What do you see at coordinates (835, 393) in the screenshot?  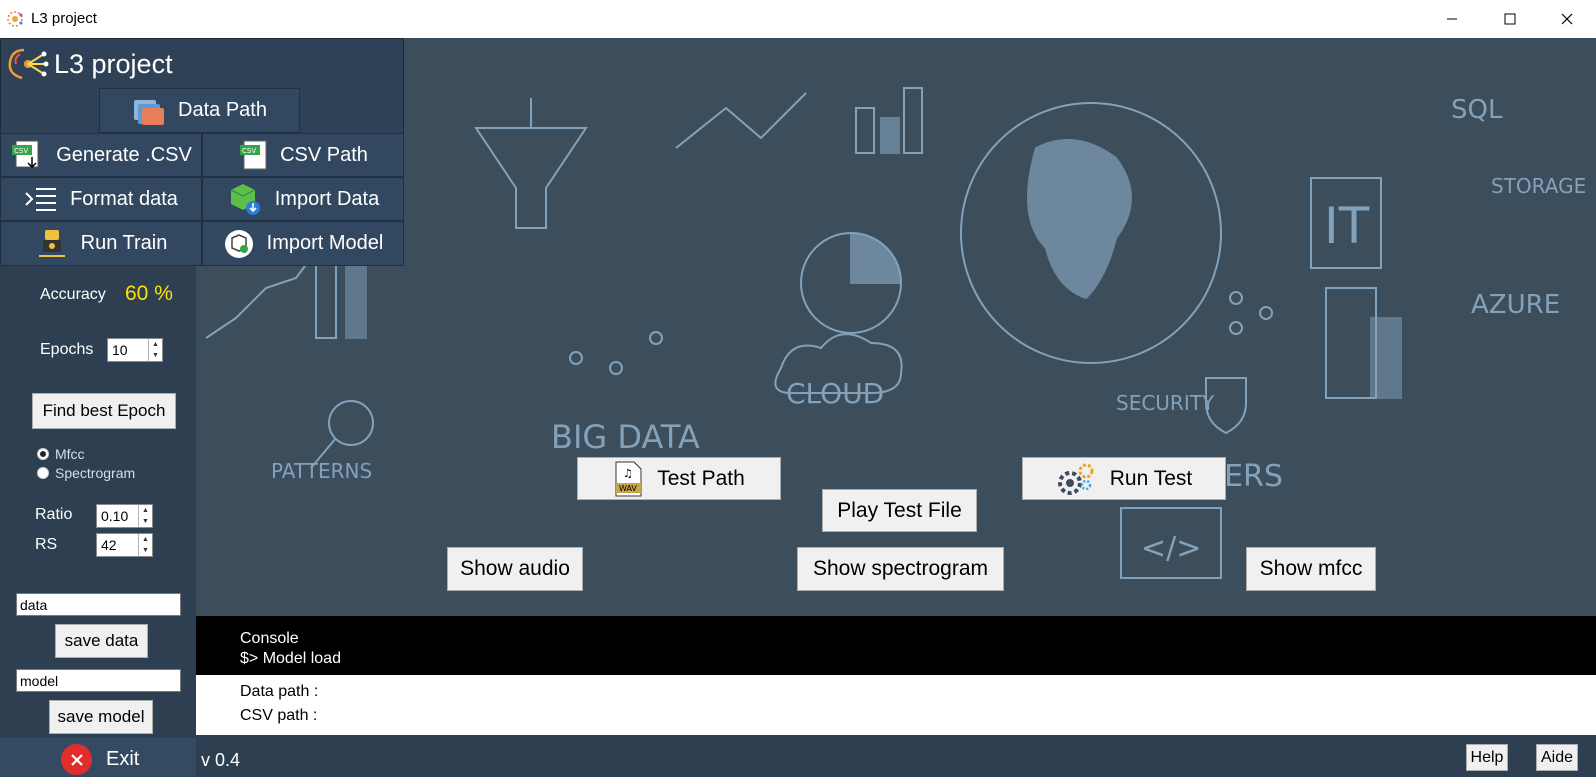 I see `svg-text: CLOUD` at bounding box center [835, 393].